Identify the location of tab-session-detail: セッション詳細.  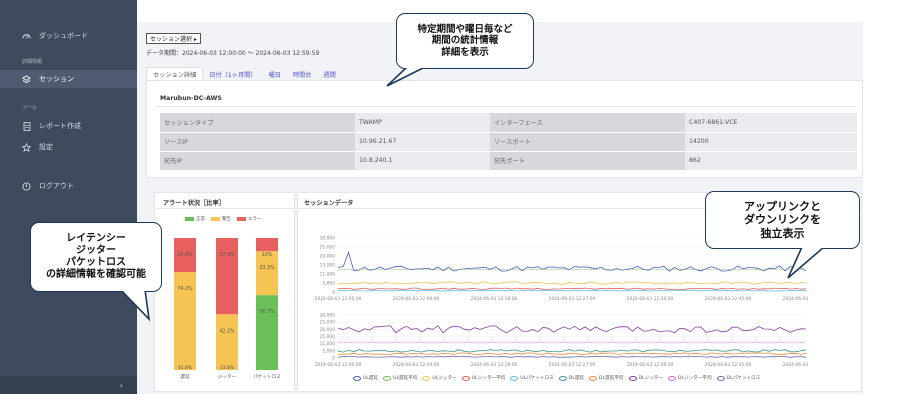
(175, 74).